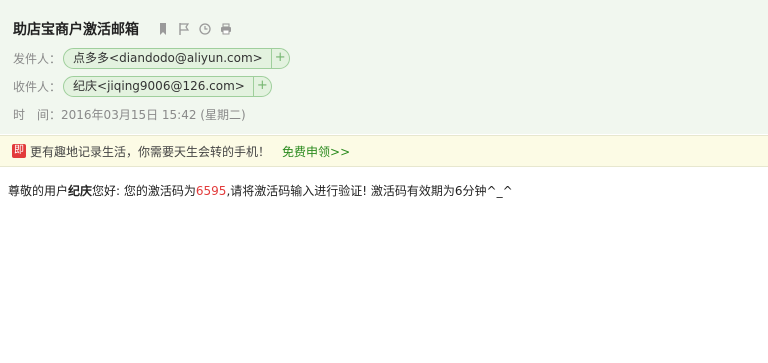 The width and height of the screenshot is (768, 363). Describe the element at coordinates (37, 86) in the screenshot. I see `to-label: 收件人：` at that location.